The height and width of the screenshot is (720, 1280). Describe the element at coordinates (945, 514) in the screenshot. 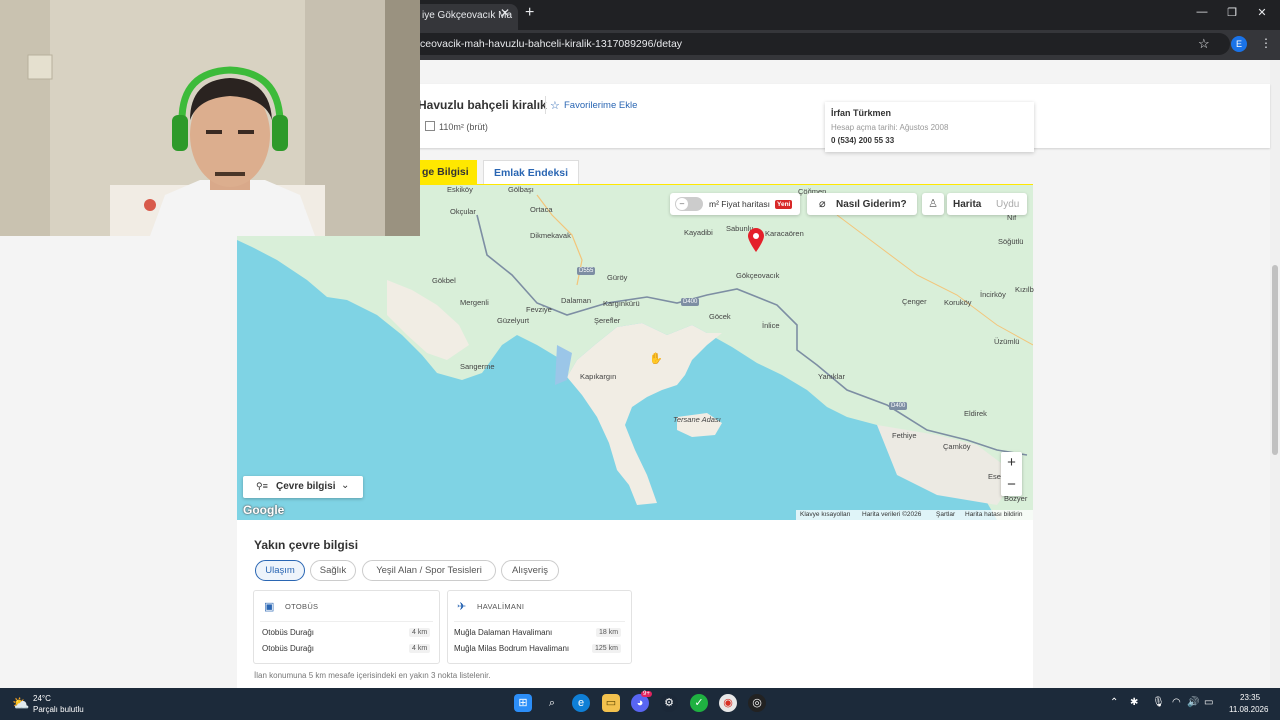

I see `terms-link: Şartlar` at that location.